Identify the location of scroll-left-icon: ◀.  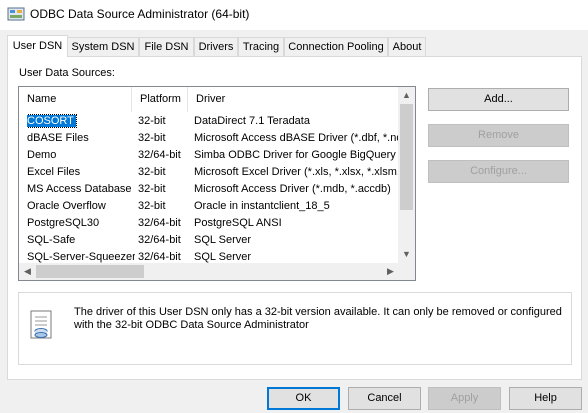
(27, 271).